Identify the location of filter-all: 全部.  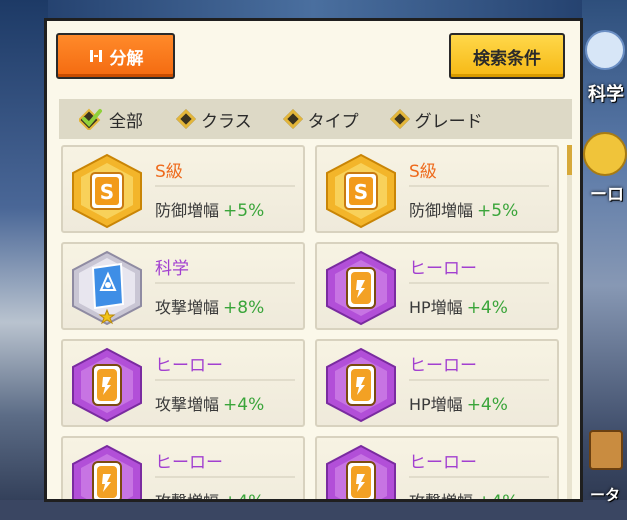
(111, 119).